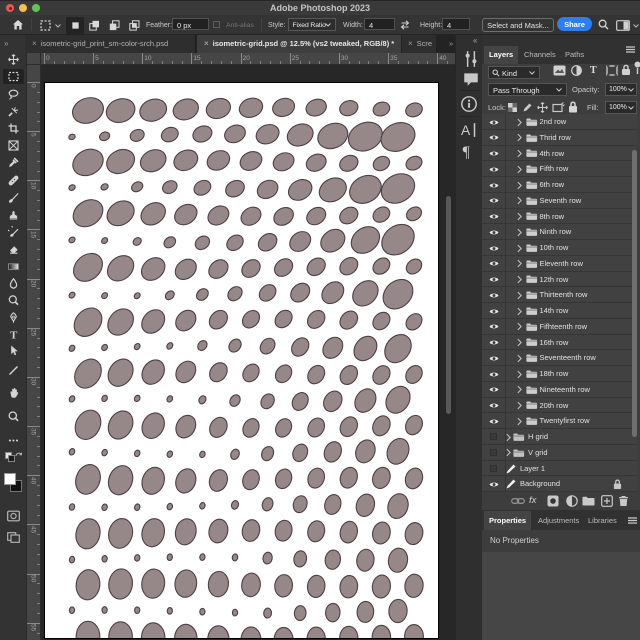 The width and height of the screenshot is (640, 640). Describe the element at coordinates (14, 335) in the screenshot. I see `svg-text: T` at that location.